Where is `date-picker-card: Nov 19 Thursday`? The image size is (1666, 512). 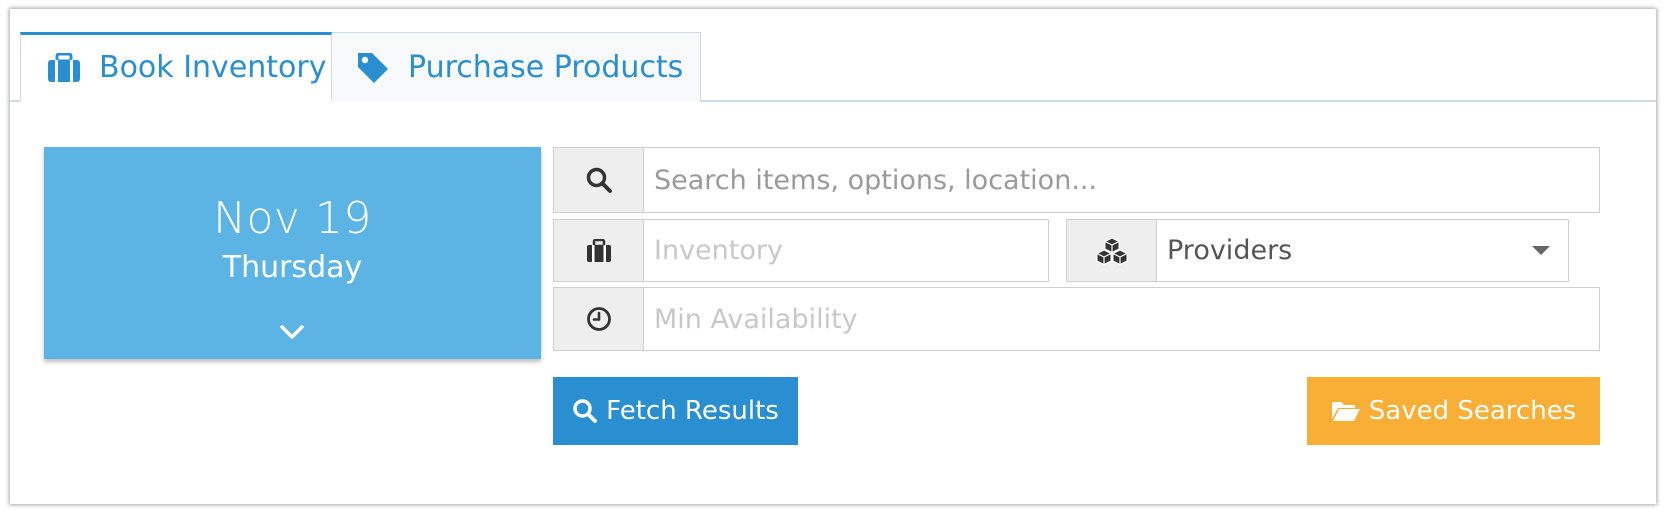
date-picker-card: Nov 19 Thursday is located at coordinates (292, 253).